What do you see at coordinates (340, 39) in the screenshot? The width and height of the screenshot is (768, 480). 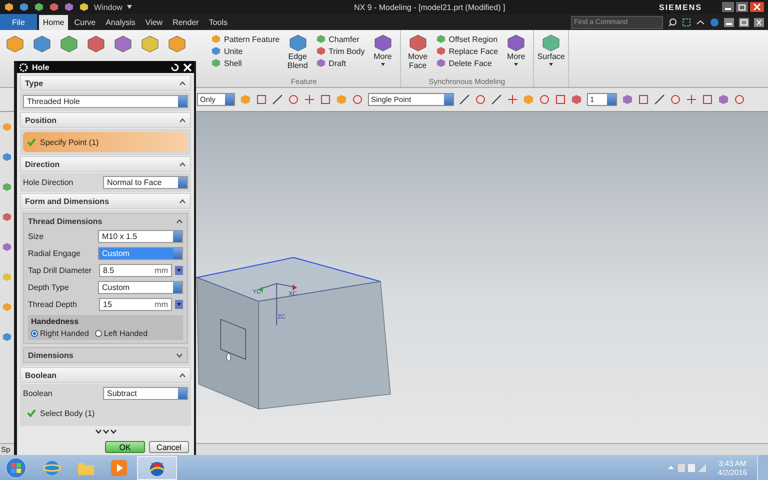 I see `ribbon-button: Chamfer` at bounding box center [340, 39].